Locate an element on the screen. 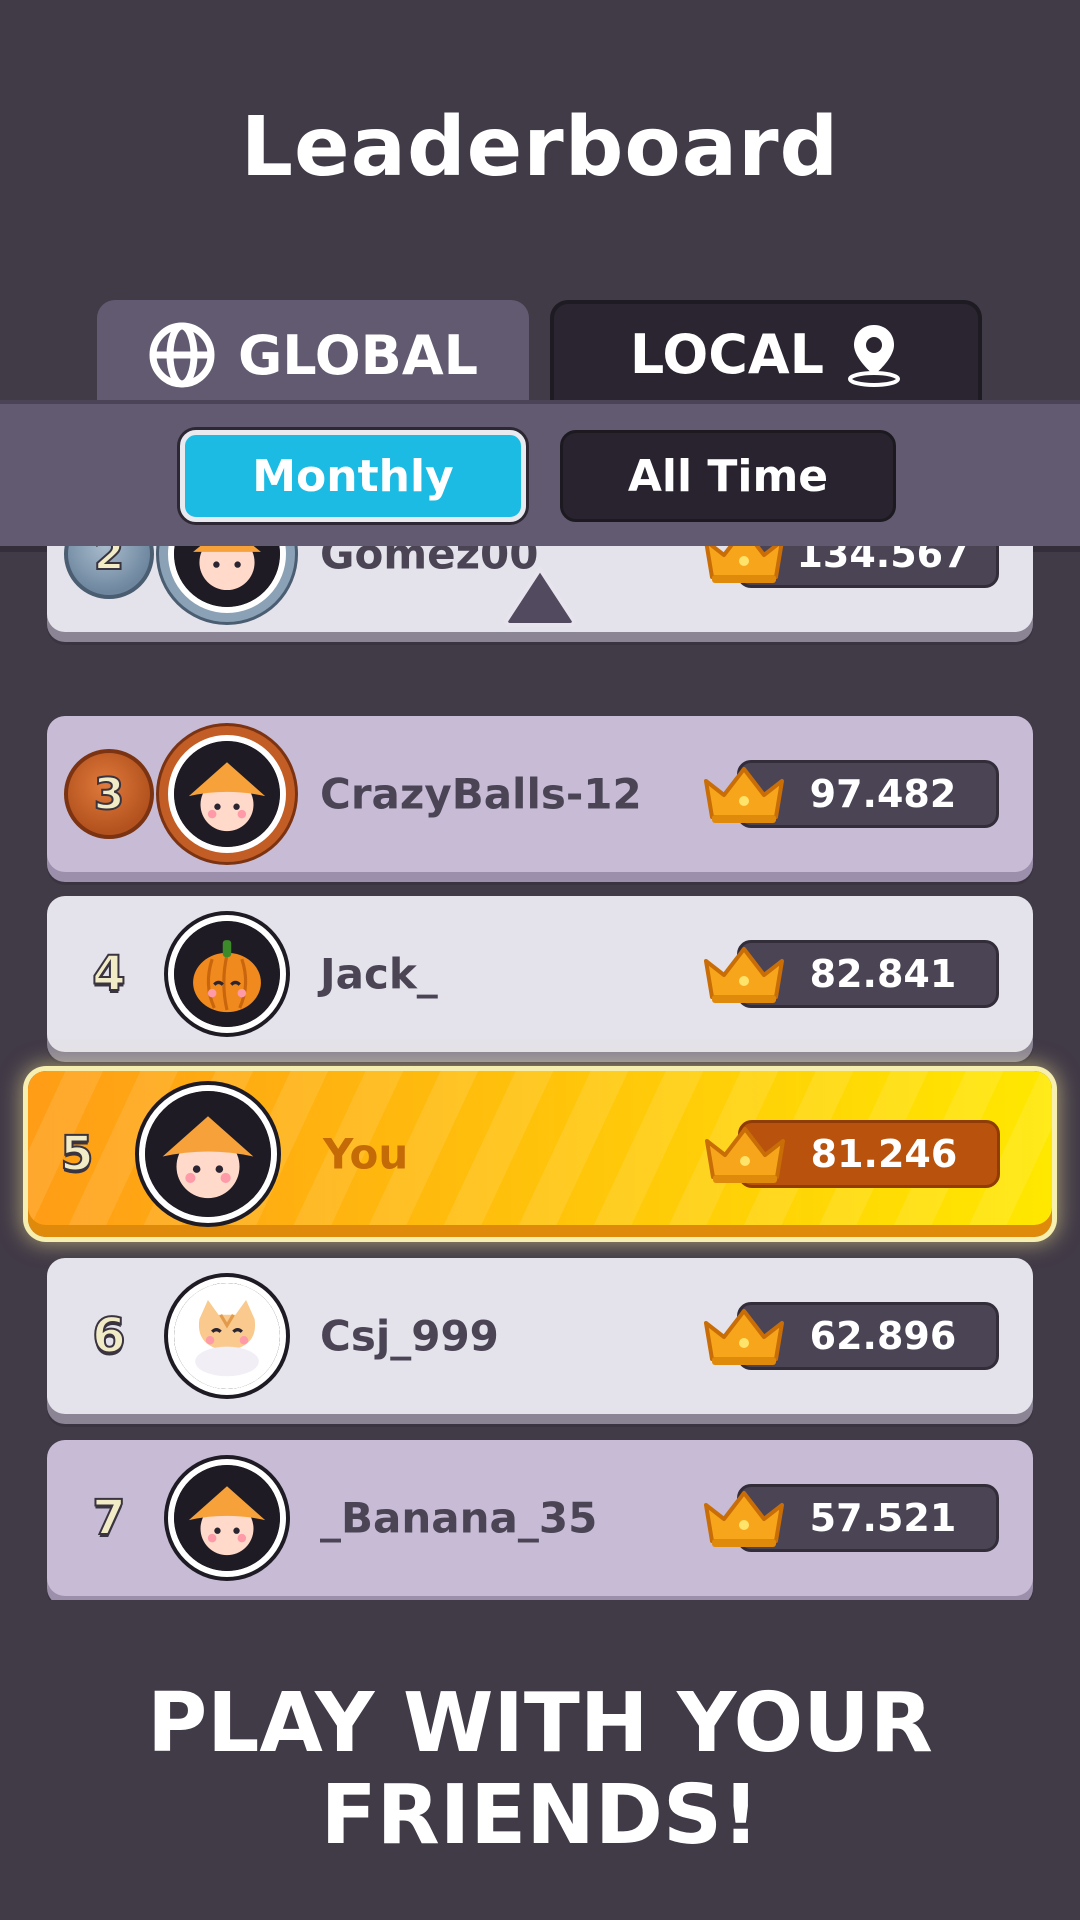 The height and width of the screenshot is (1920, 1080). filter-bar: Monthly All Time is located at coordinates (540, 473).